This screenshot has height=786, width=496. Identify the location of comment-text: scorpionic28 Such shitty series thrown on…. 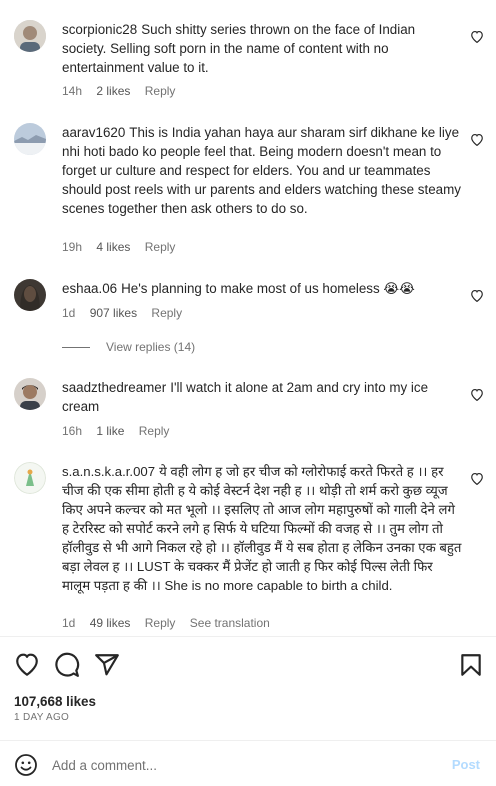
(262, 48).